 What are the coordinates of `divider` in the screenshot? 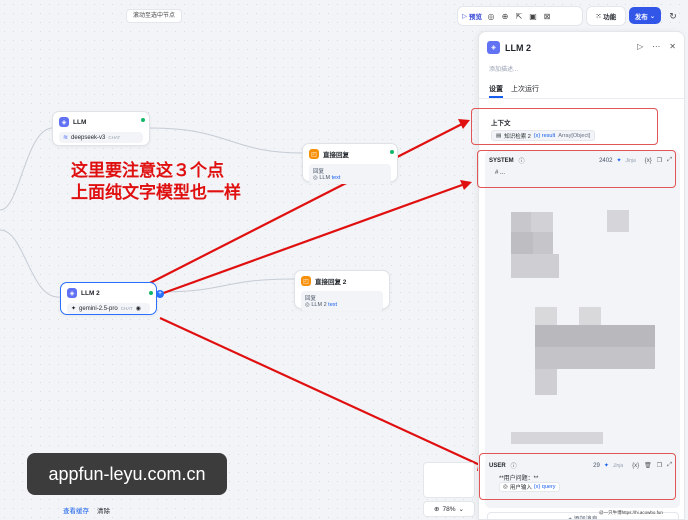 It's located at (581, 98).